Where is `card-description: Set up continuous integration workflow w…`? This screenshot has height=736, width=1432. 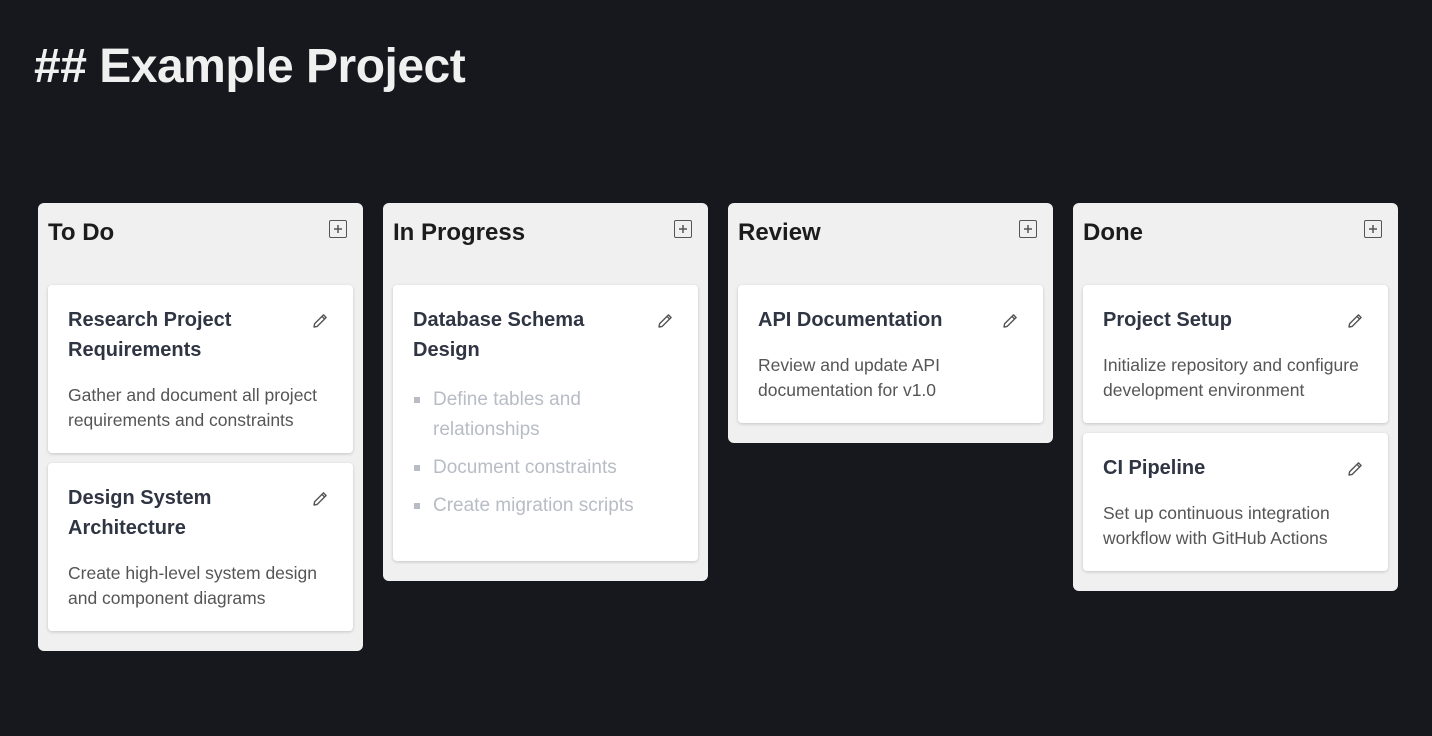 card-description: Set up continuous integration workflow w… is located at coordinates (1216, 525).